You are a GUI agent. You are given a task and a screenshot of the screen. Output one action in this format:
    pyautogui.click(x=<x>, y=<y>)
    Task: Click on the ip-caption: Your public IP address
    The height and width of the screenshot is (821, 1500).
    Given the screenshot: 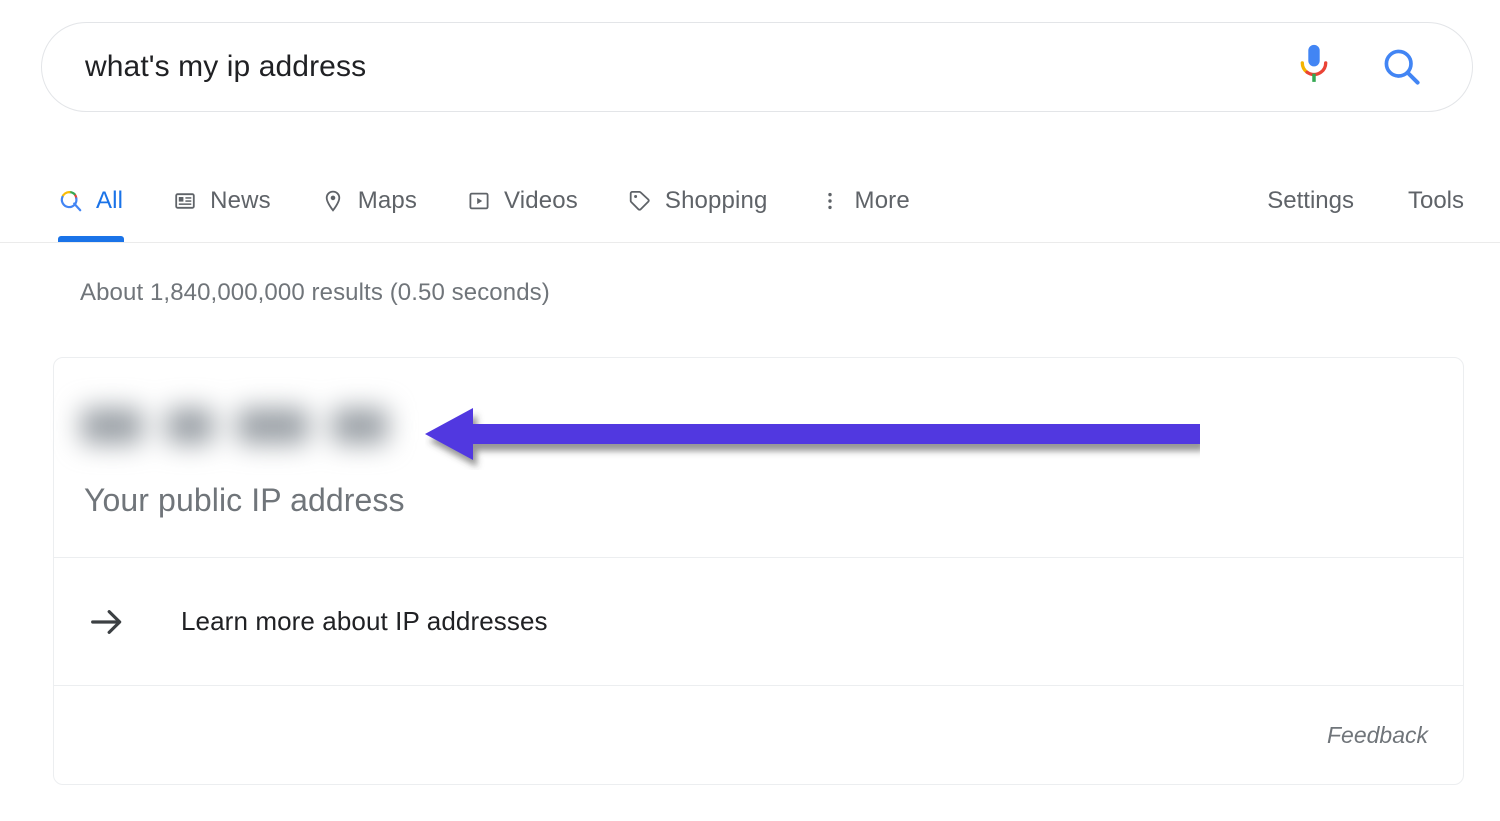 What is the action you would take?
    pyautogui.click(x=244, y=500)
    